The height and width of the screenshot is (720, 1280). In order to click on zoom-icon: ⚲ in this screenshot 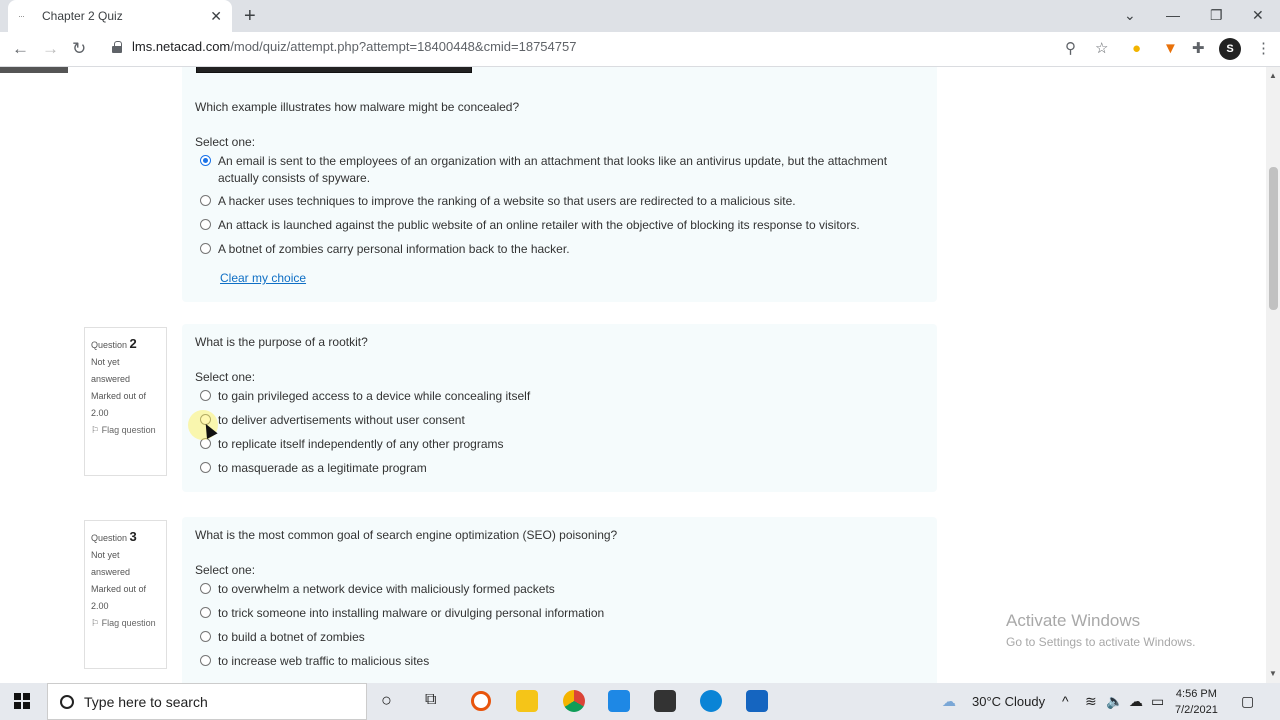, I will do `click(1070, 49)`.